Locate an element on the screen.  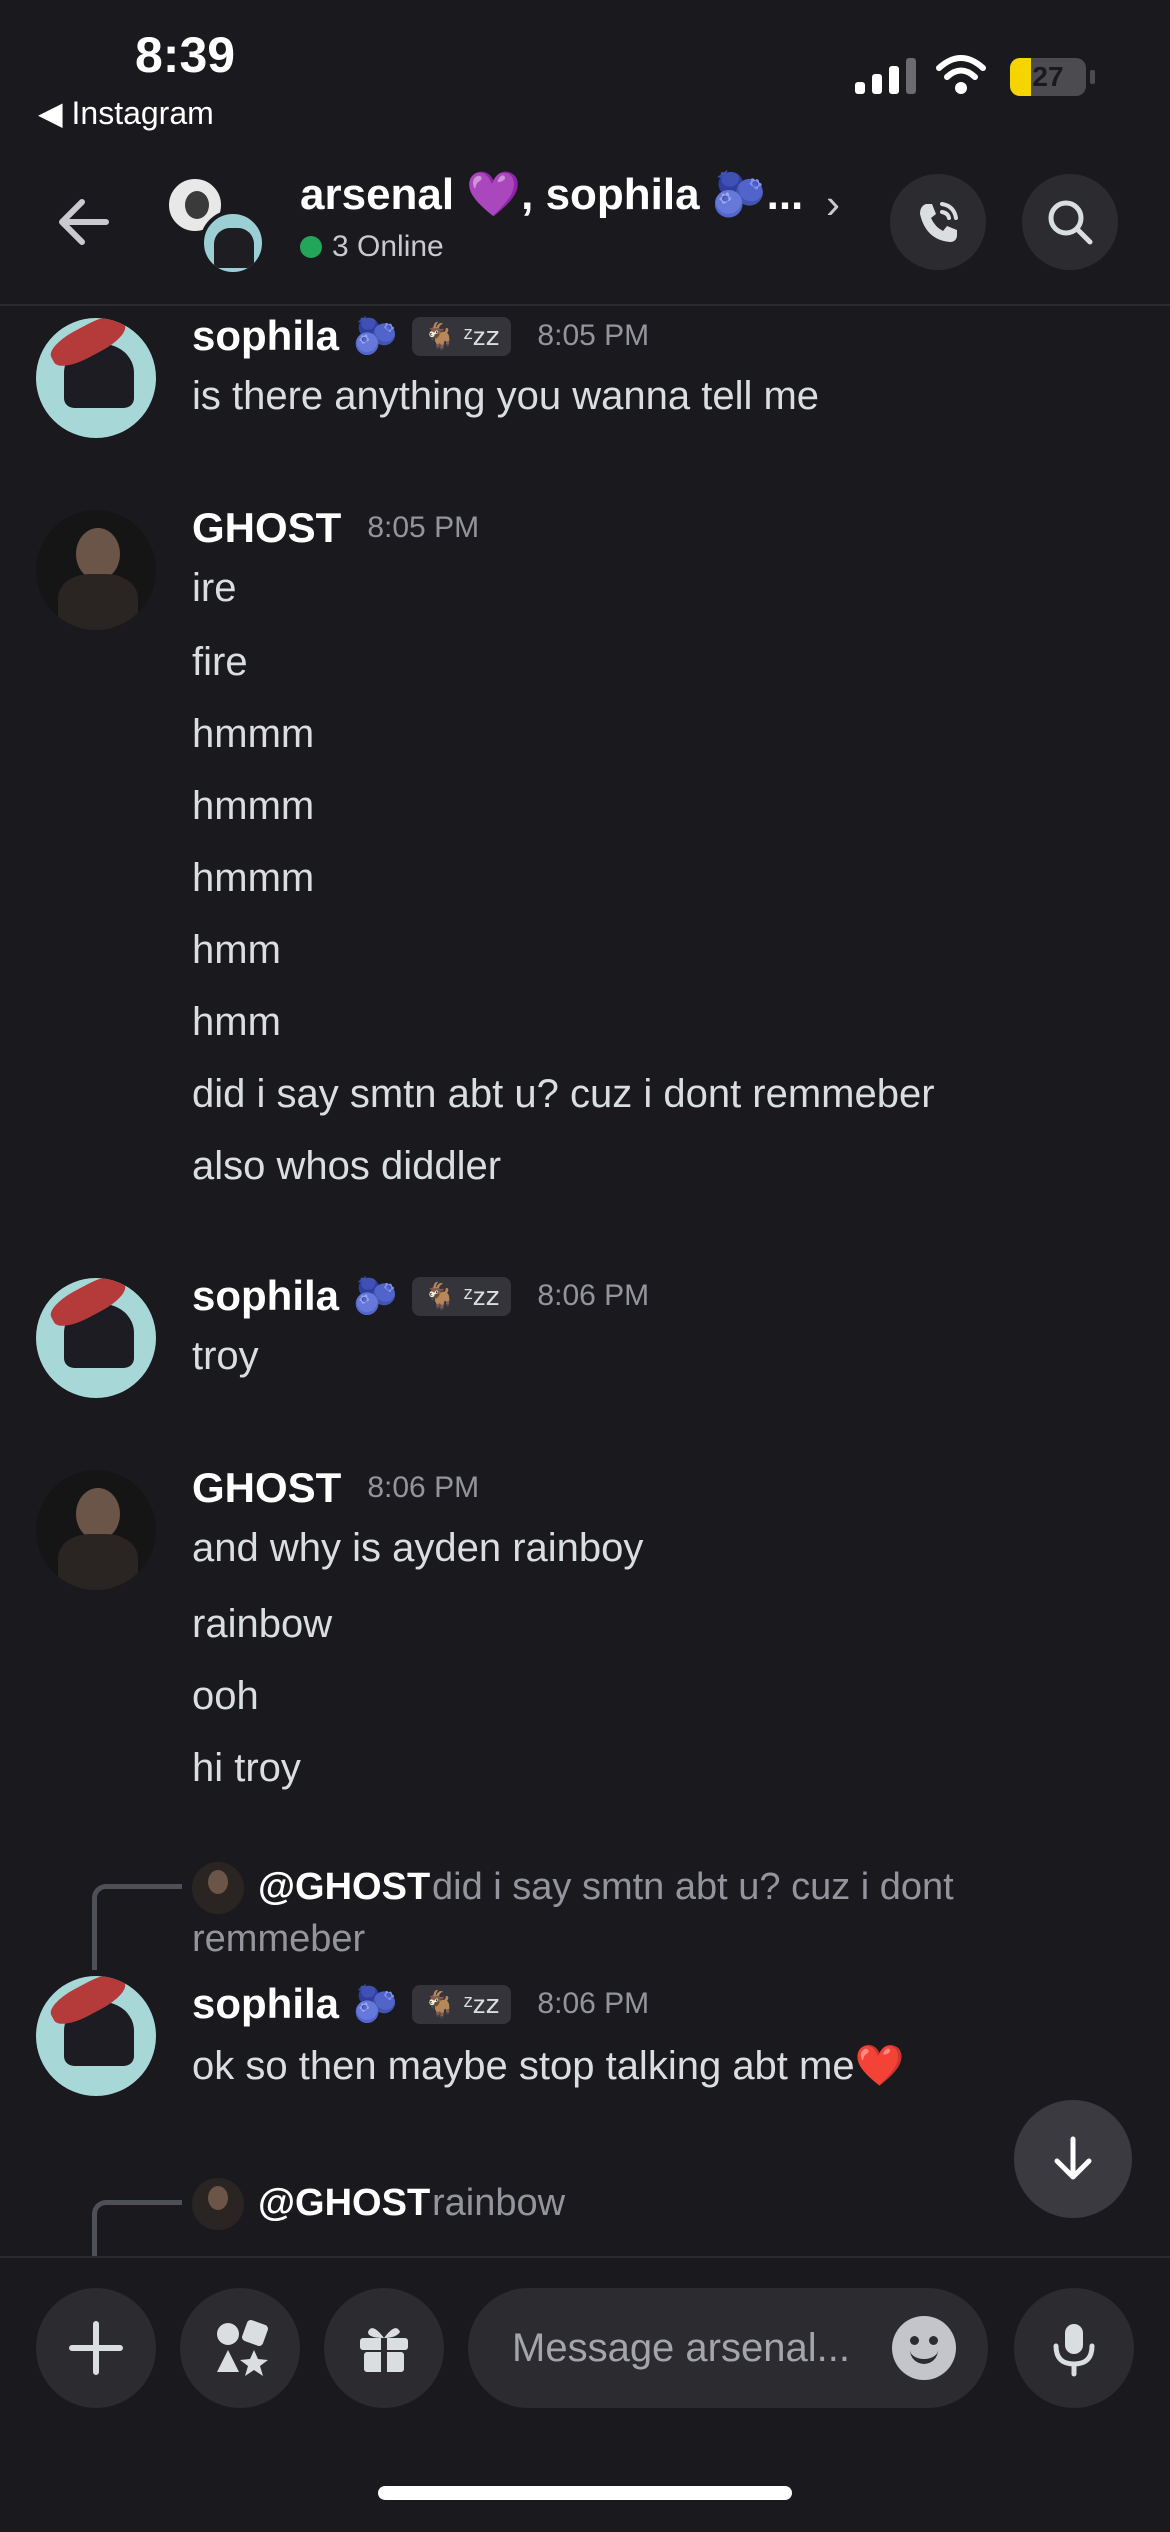
message-text: fire is located at coordinates (220, 662).